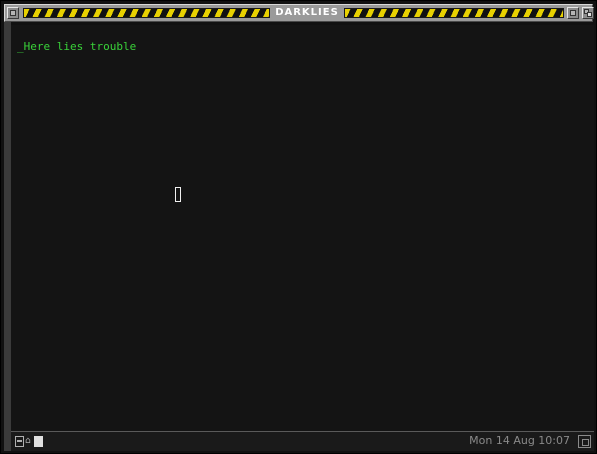  I want to click on mouse-pointer, so click(178, 194).